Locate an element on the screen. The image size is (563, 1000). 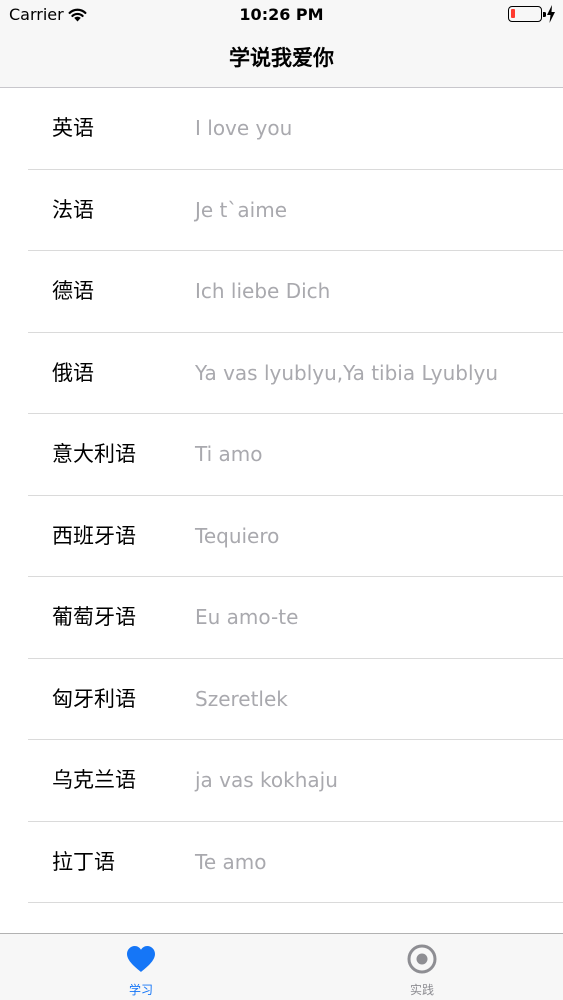
language-label: 拉丁语 is located at coordinates (83, 861).